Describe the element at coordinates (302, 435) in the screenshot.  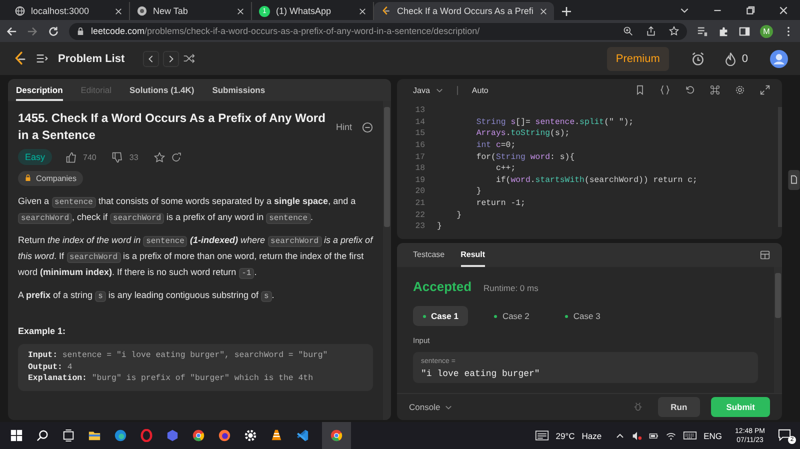
I see `code-editor-logo-icon` at that location.